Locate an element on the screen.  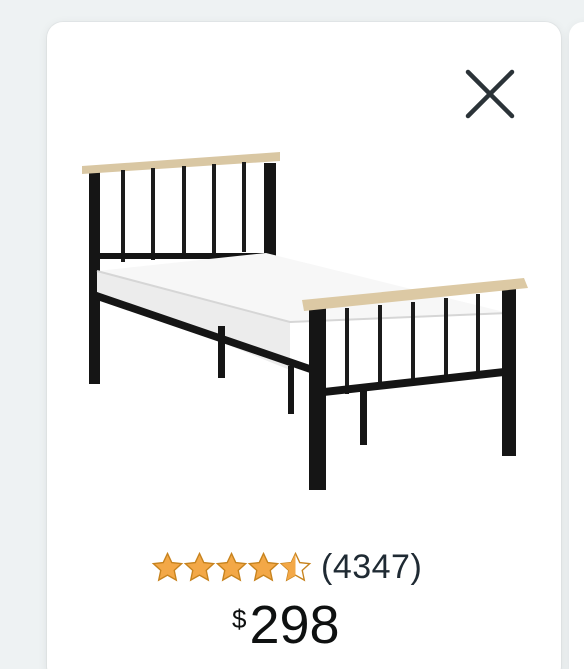
close-icon is located at coordinates (490, 94).